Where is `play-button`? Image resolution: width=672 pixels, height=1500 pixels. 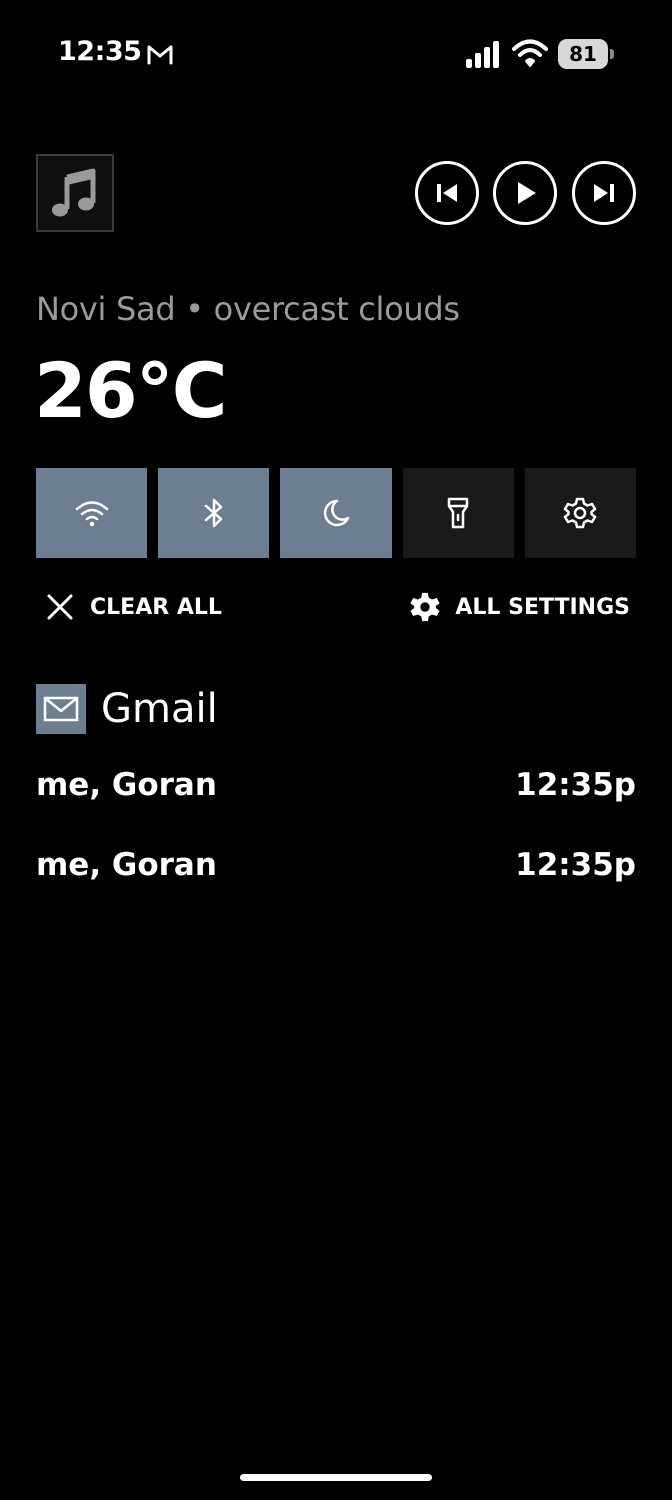 play-button is located at coordinates (525, 193).